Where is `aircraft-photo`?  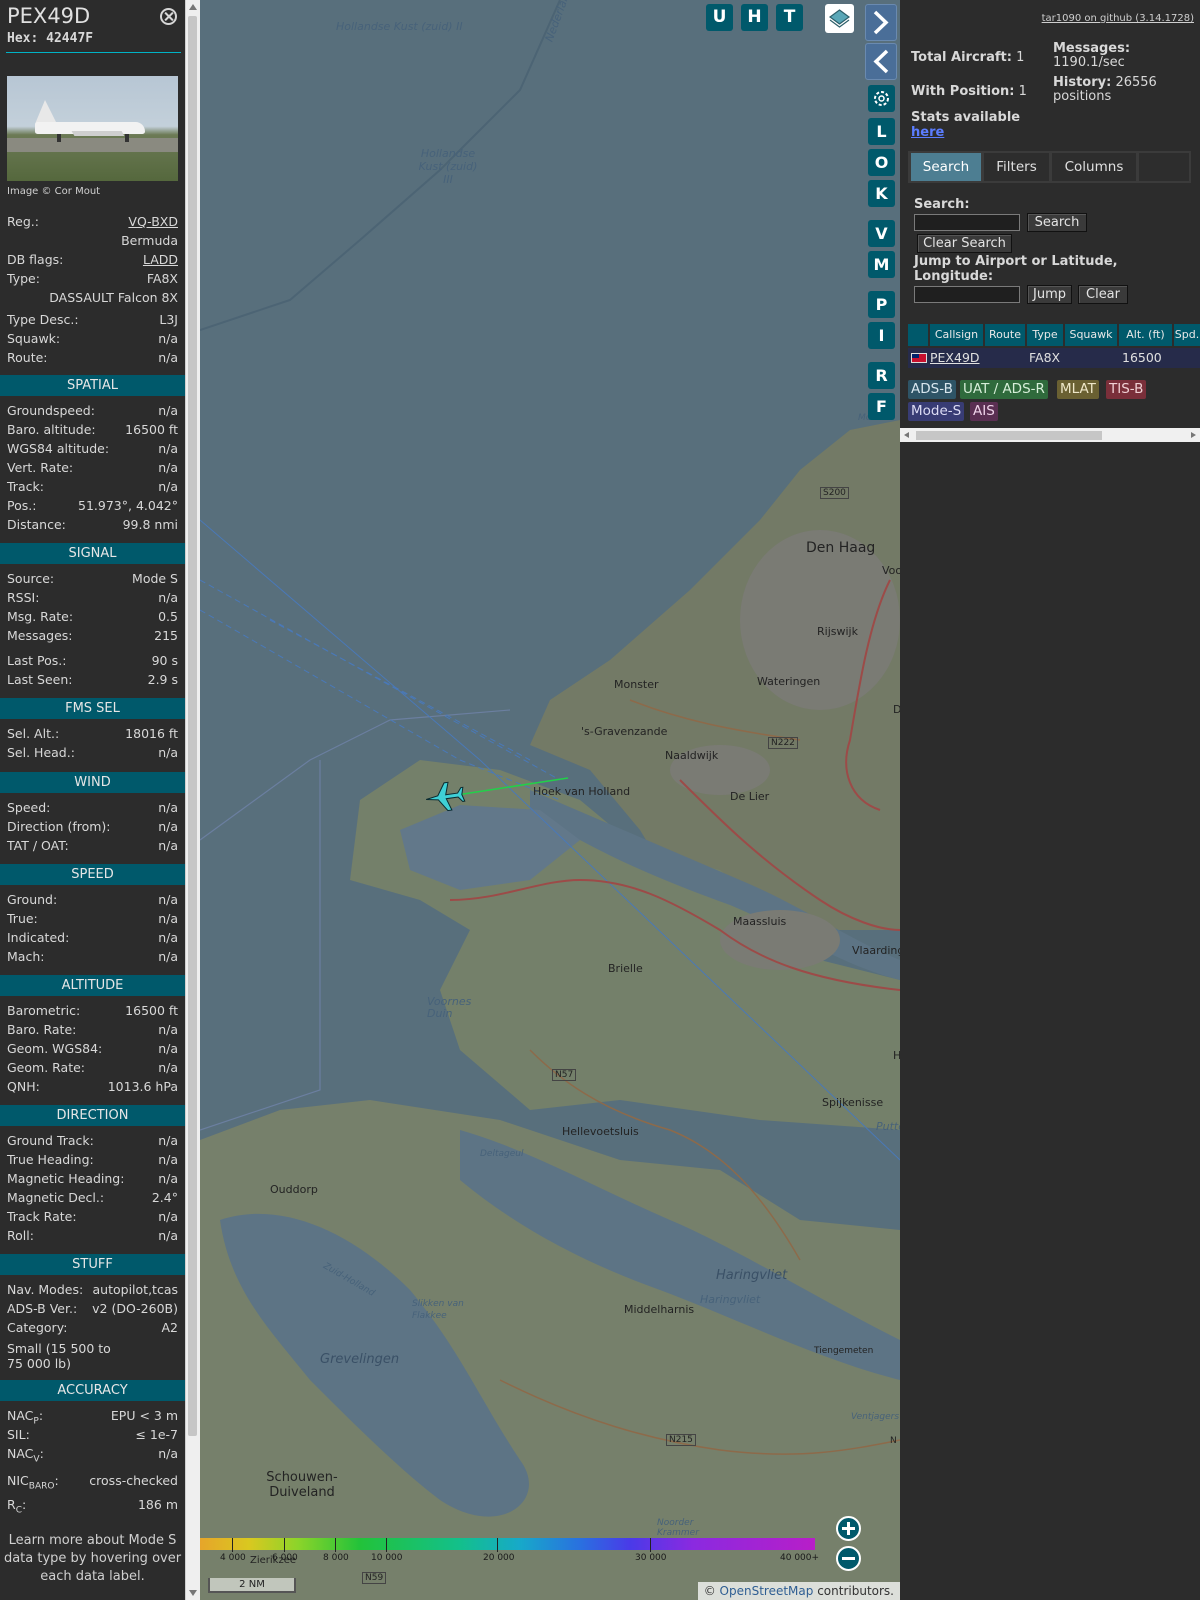 aircraft-photo is located at coordinates (92, 128).